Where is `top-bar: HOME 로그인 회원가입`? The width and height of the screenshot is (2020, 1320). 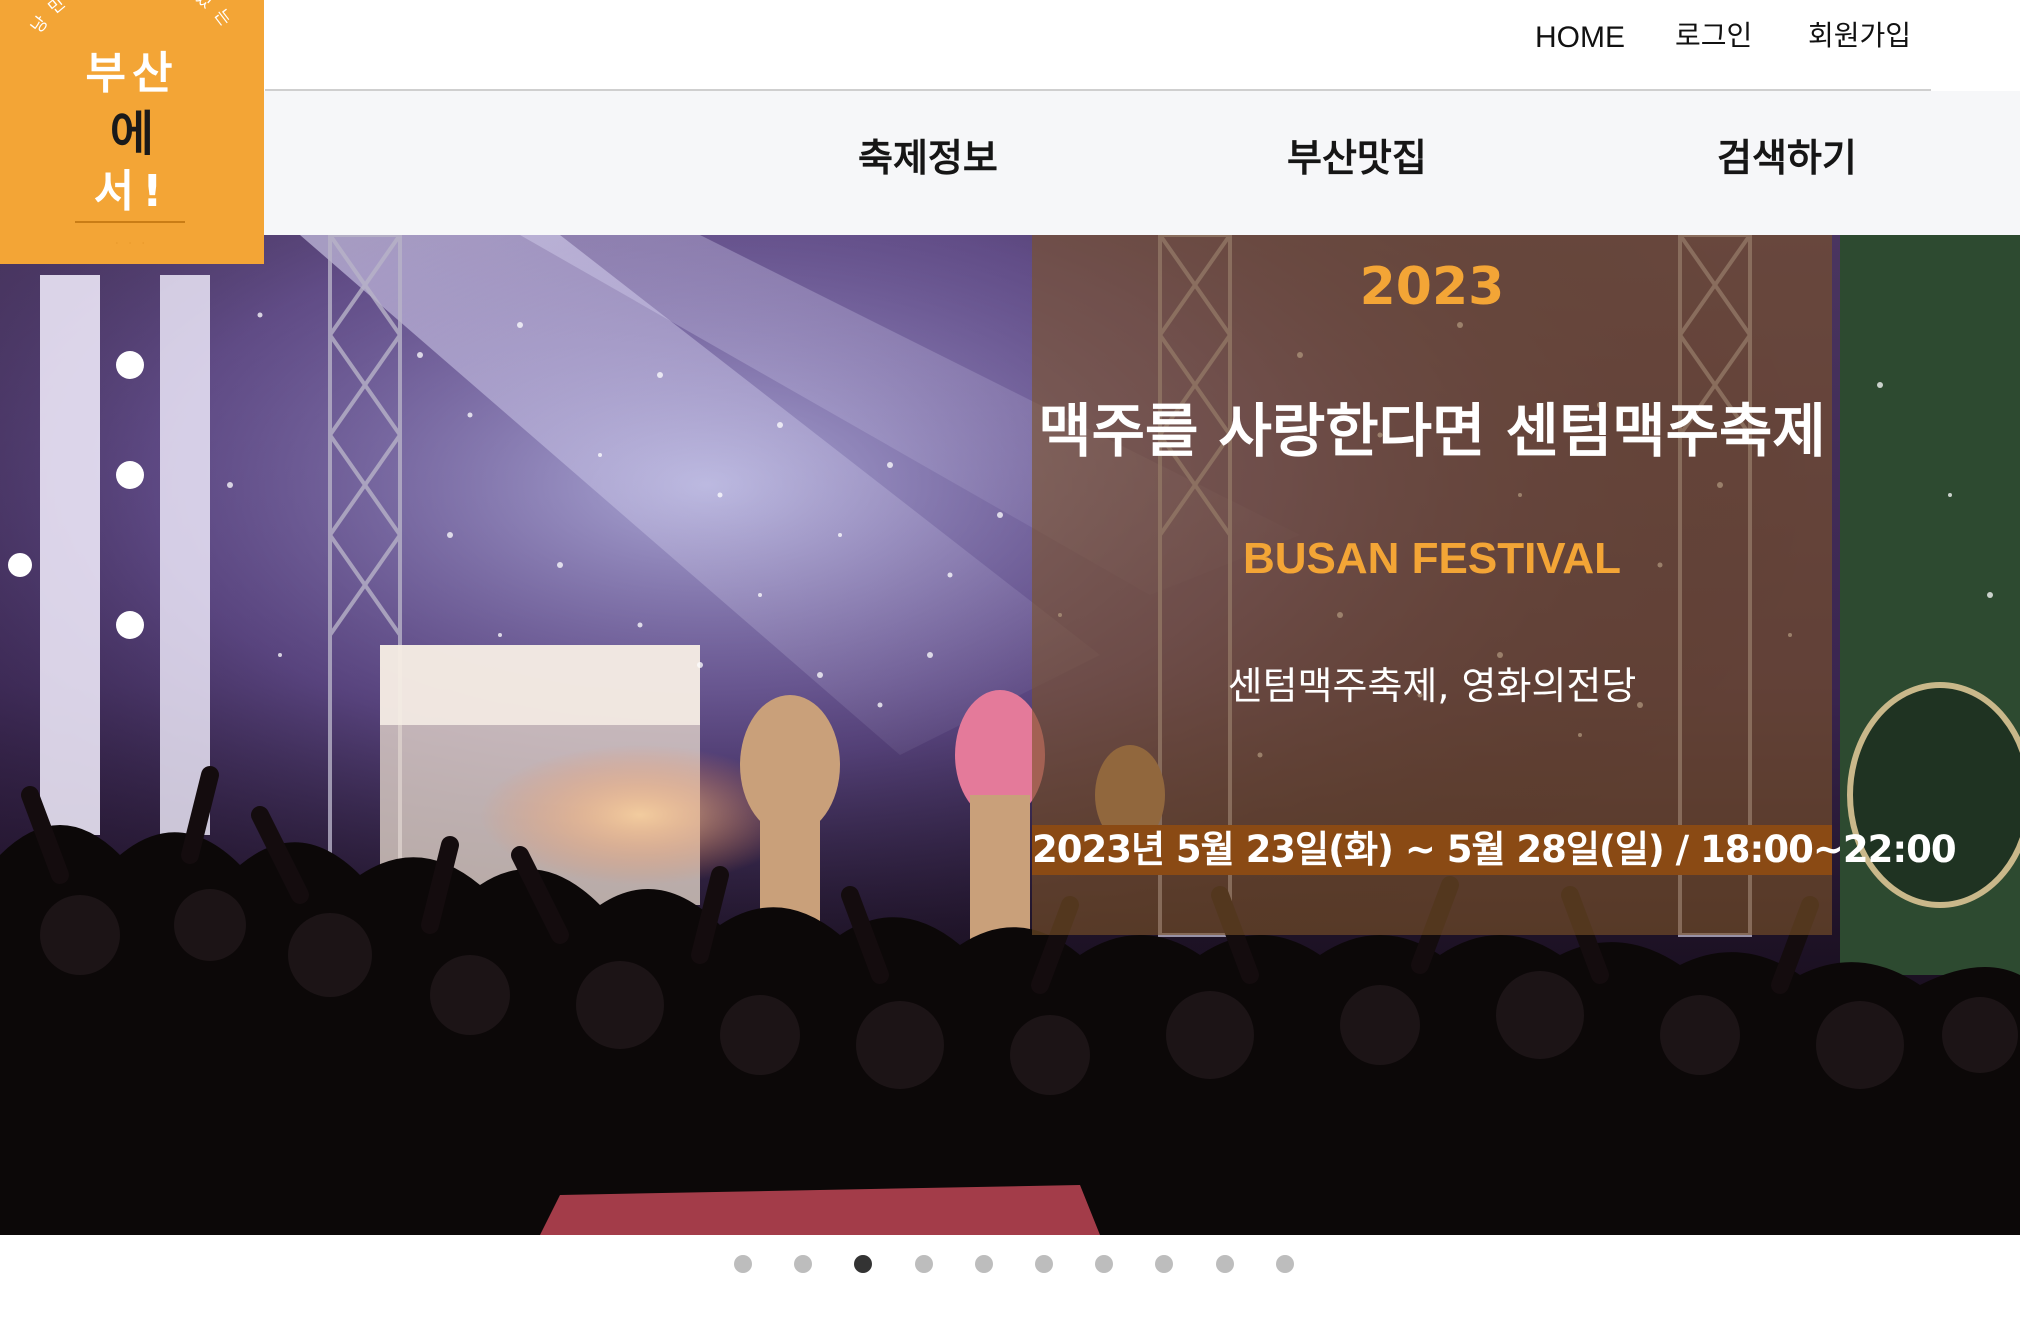
top-bar: HOME 로그인 회원가입 is located at coordinates (1010, 45).